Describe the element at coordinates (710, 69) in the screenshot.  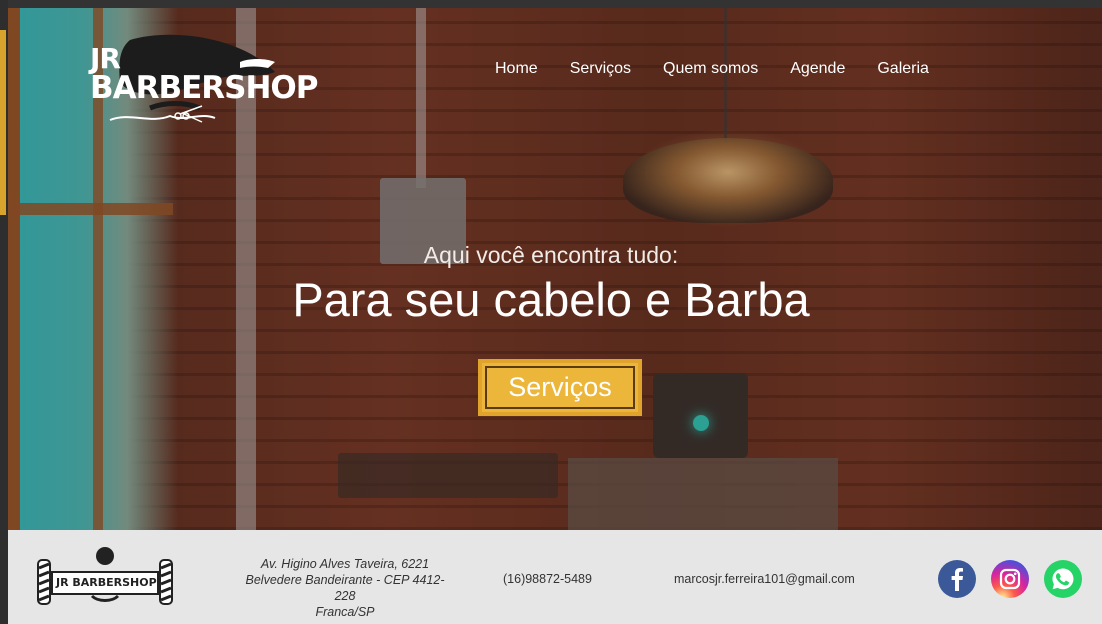
I see `nav-quem-somos: Quem somos` at that location.